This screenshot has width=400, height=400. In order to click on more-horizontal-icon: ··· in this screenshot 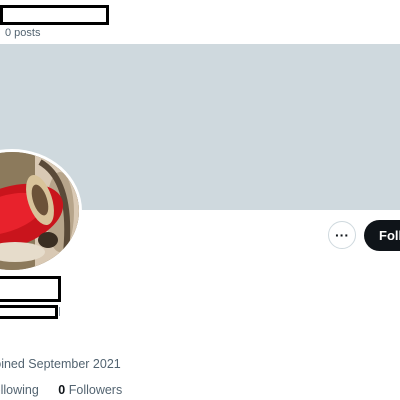, I will do `click(342, 235)`.